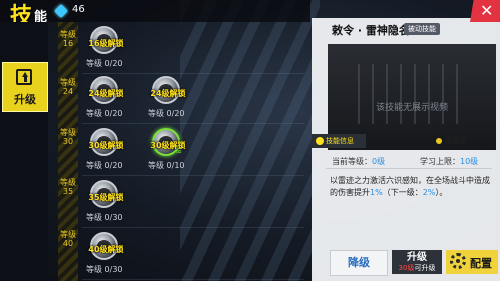  I want to click on current-level-label: 当前等级：, so click(352, 161).